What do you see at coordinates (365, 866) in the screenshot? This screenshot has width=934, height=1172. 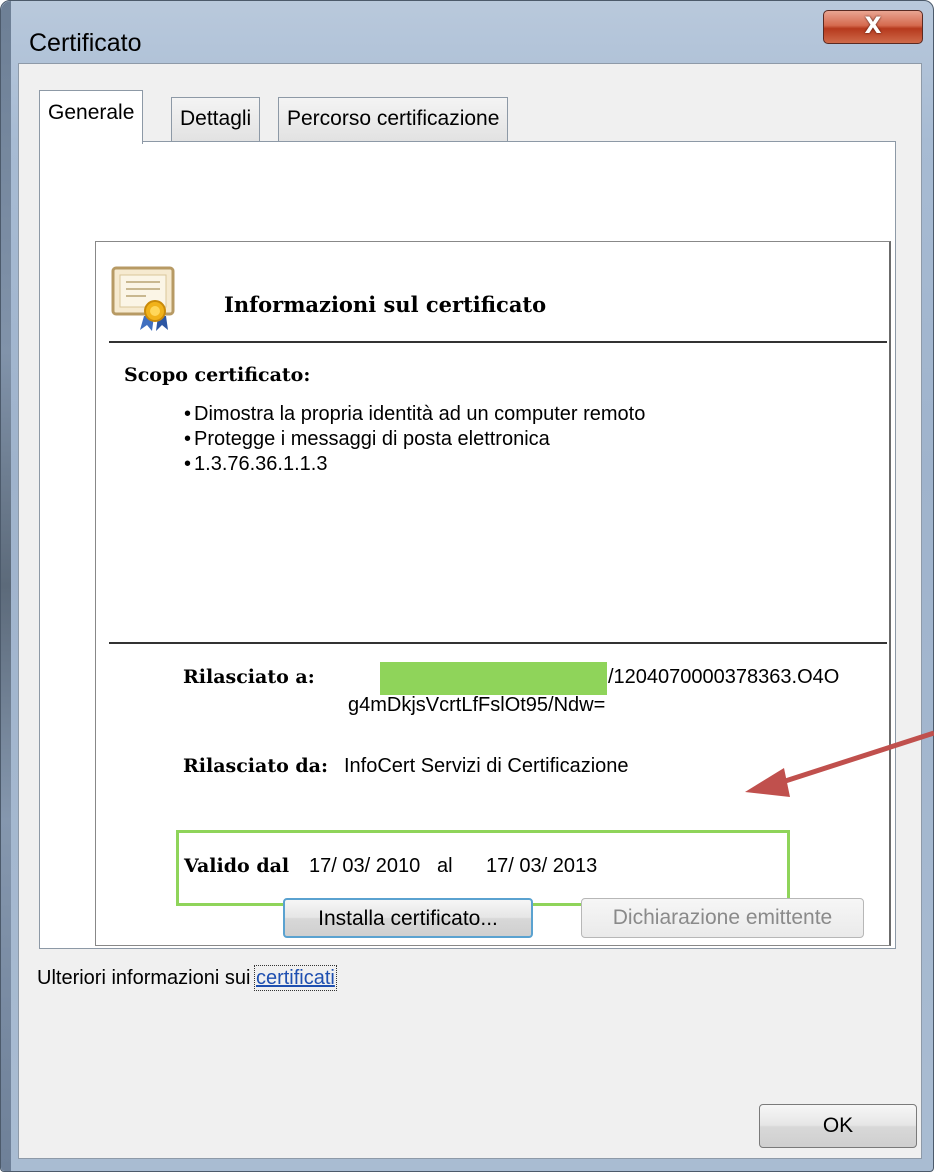 I see `valid-from-date: 17/ 03/ 2010` at bounding box center [365, 866].